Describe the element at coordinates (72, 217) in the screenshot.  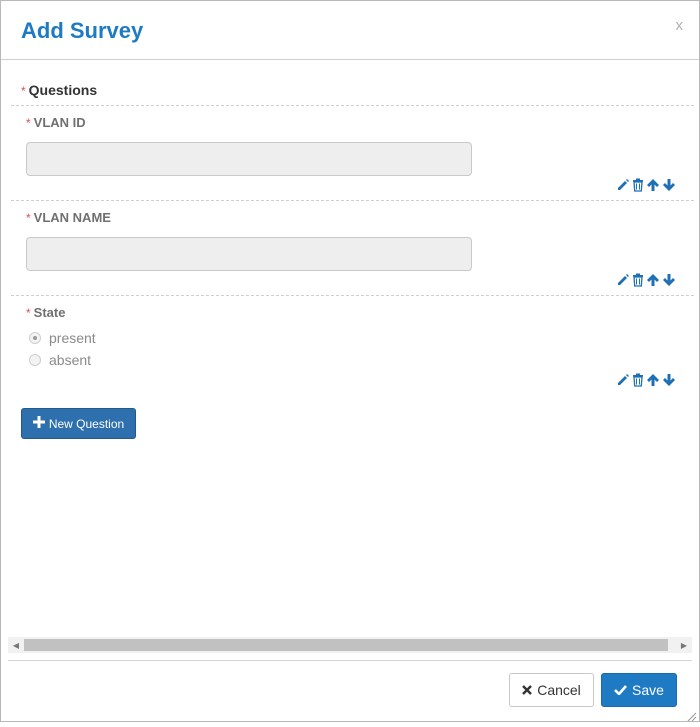
I see `question-label-text: VLAN NAME` at that location.